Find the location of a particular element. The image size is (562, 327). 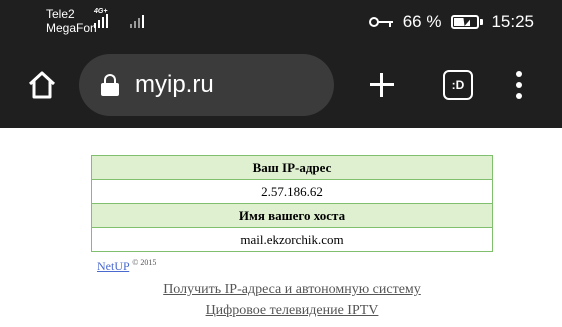

menu-button is located at coordinates (519, 85).